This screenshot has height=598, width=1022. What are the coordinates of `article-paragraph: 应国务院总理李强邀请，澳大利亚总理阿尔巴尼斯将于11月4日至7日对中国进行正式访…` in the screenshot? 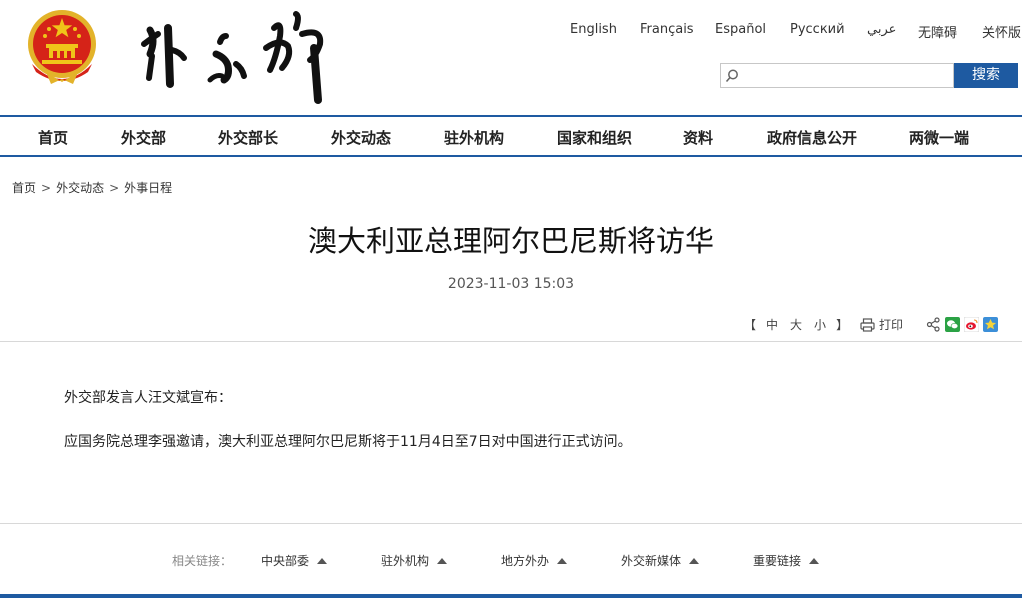 It's located at (348, 442).